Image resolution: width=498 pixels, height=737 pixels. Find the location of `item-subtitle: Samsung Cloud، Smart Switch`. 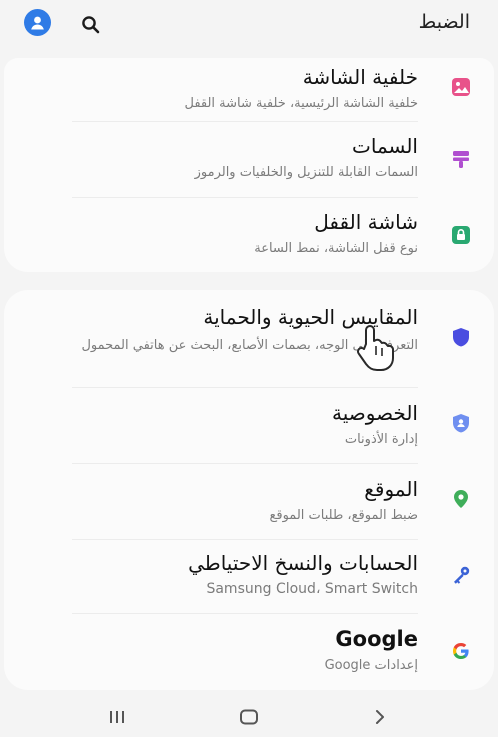

item-subtitle: Samsung Cloud، Smart Switch is located at coordinates (312, 589).